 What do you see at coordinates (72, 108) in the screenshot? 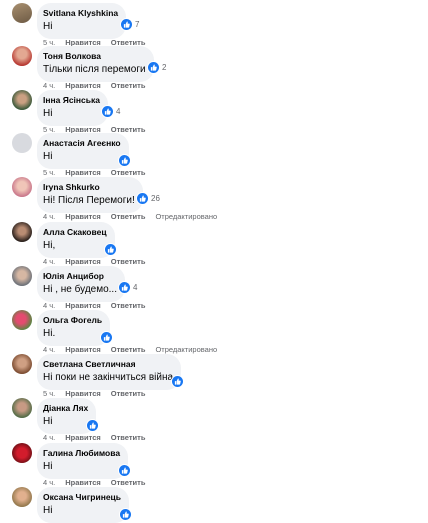
I see `comment-bubble: Інна Ясінська Ні` at bounding box center [72, 108].